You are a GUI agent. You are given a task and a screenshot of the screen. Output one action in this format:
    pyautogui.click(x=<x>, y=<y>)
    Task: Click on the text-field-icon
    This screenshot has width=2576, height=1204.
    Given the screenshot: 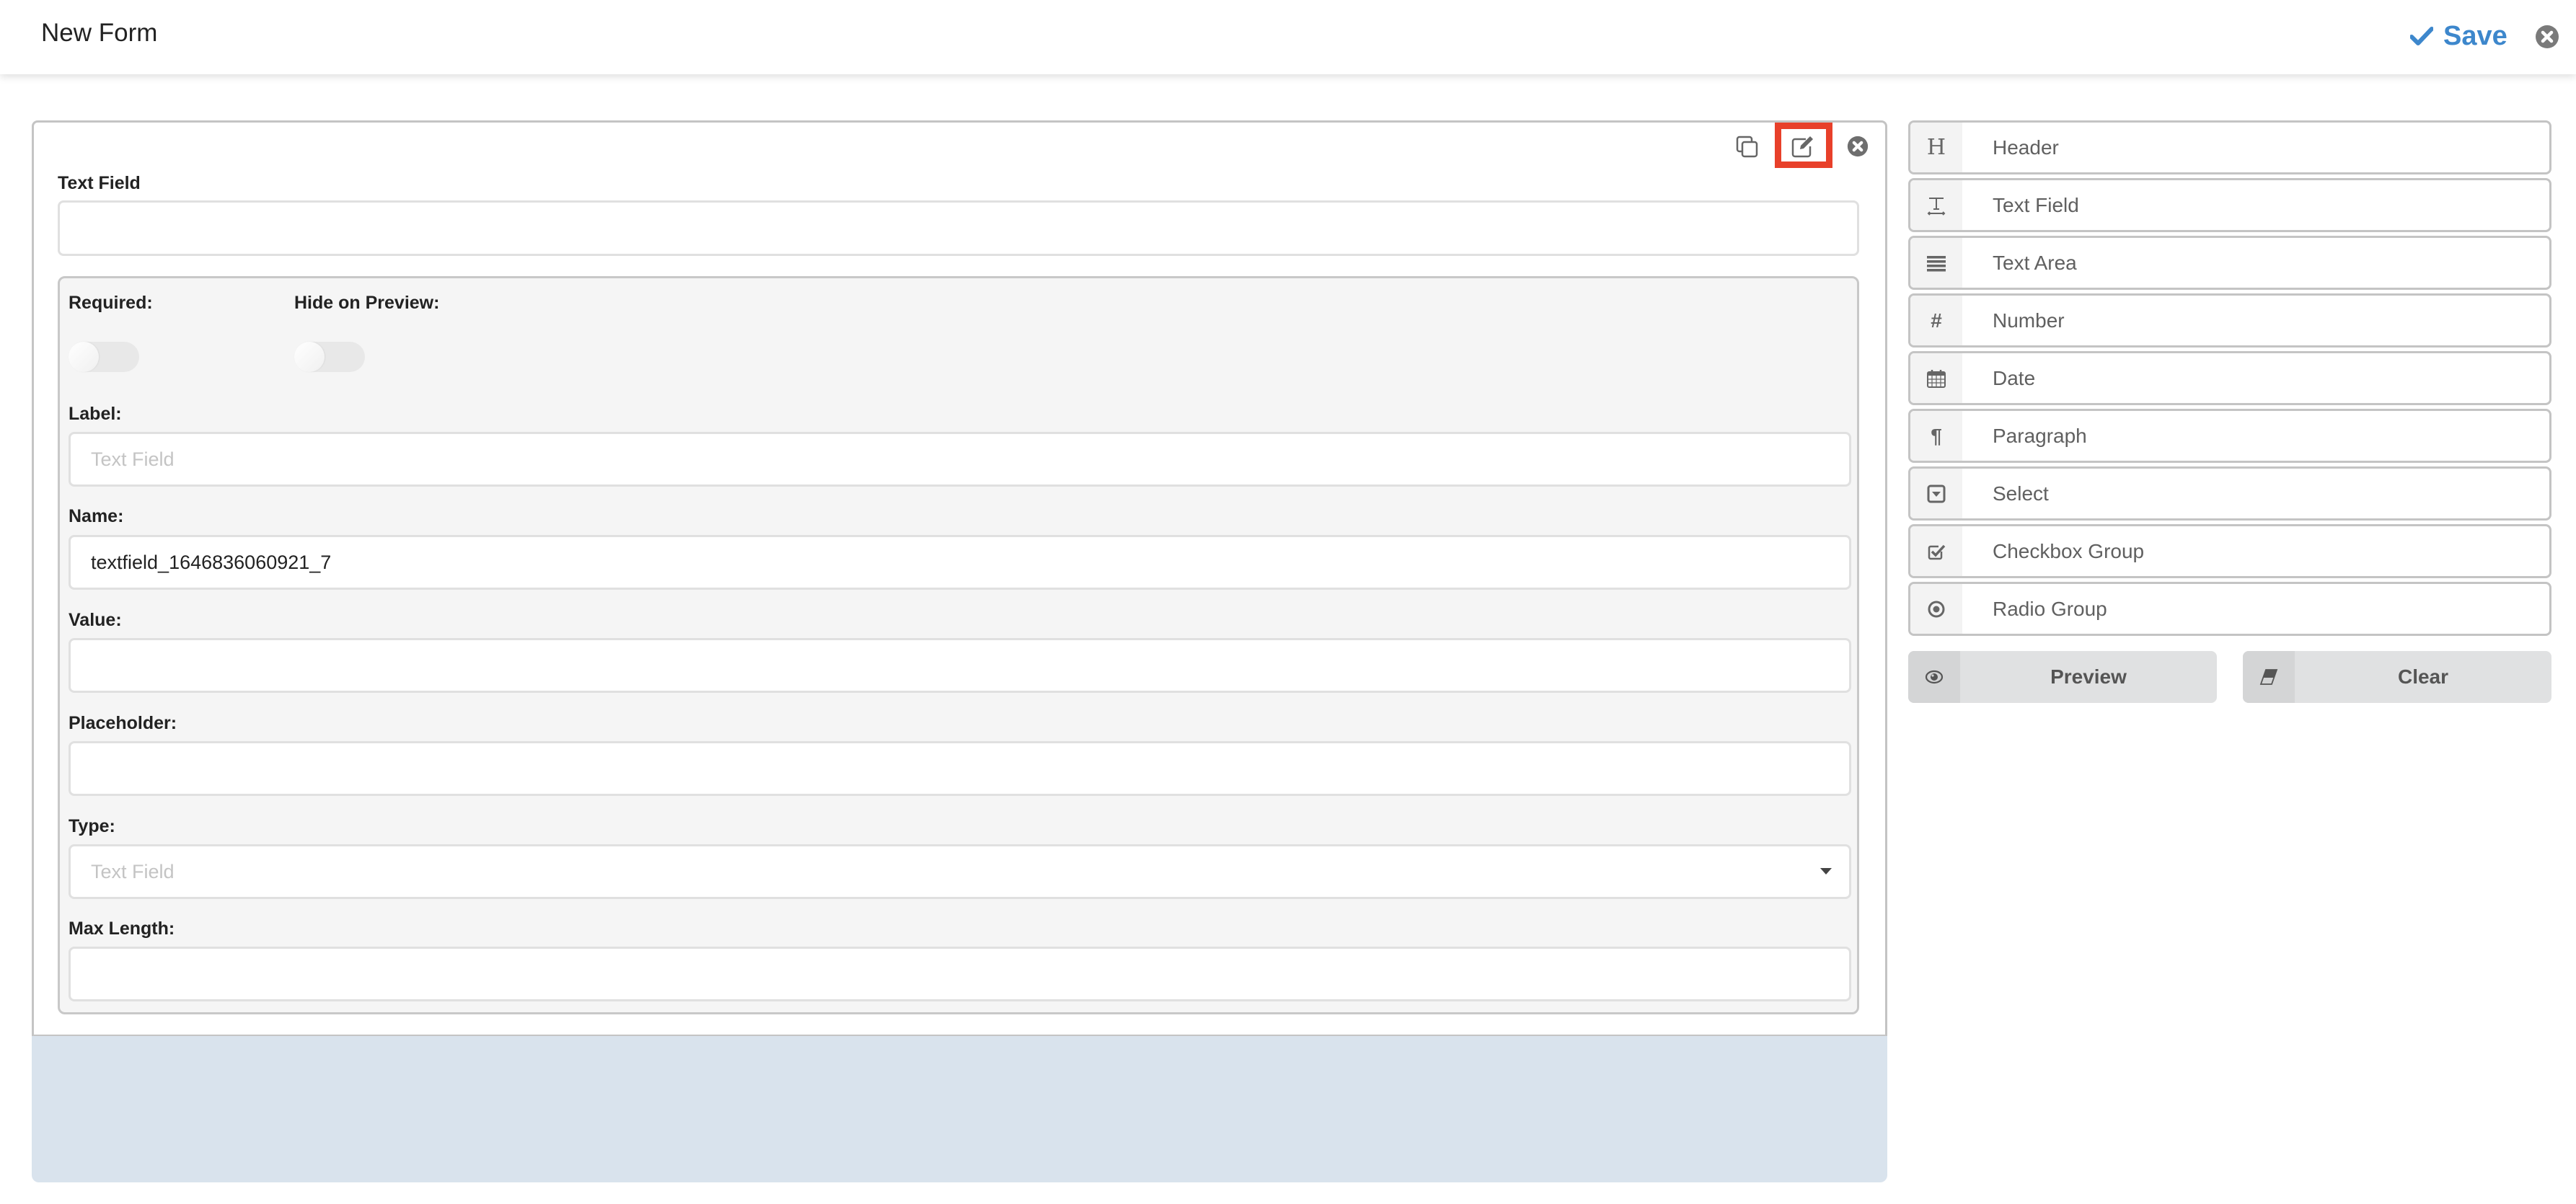 What is the action you would take?
    pyautogui.click(x=1936, y=205)
    